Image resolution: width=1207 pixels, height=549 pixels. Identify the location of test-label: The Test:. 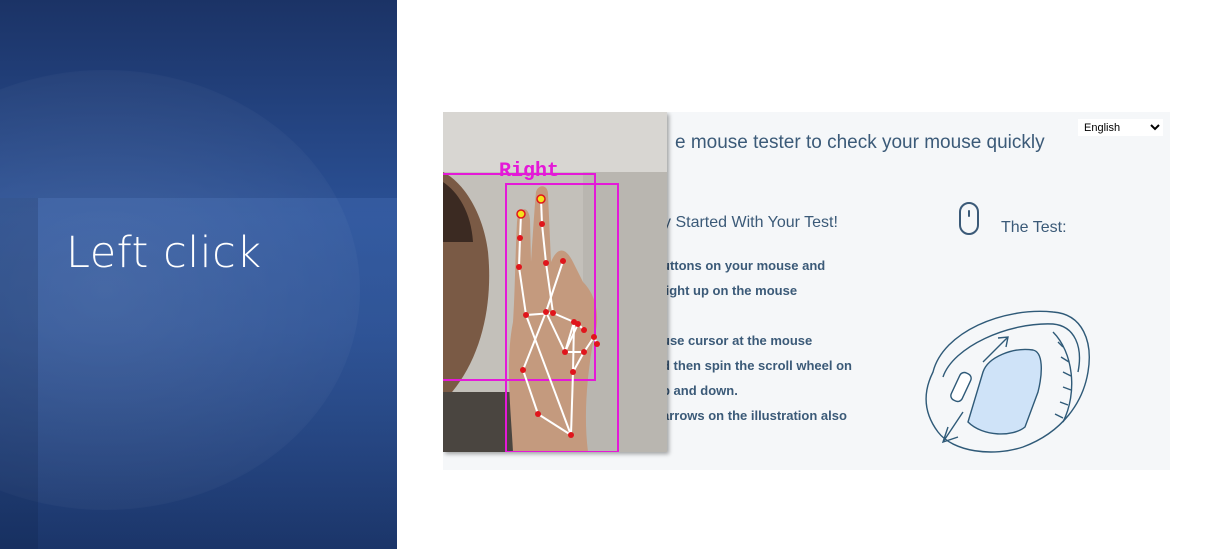
(1034, 227).